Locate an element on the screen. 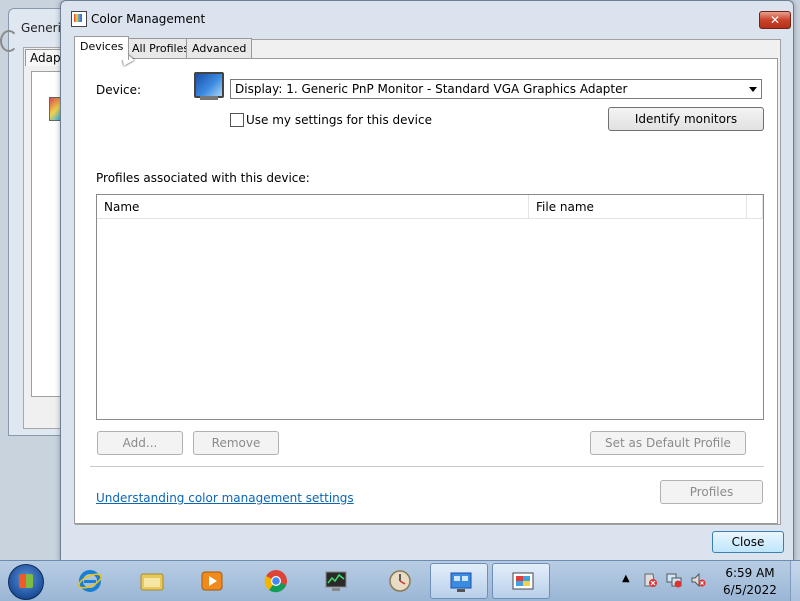 The height and width of the screenshot is (601, 800). ie-icon is located at coordinates (90, 581).